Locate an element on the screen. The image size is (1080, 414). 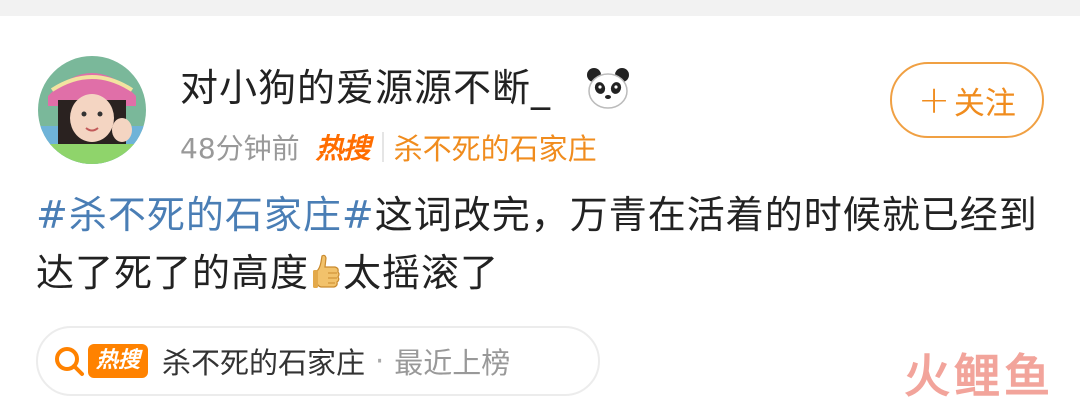
avatar is located at coordinates (92, 110).